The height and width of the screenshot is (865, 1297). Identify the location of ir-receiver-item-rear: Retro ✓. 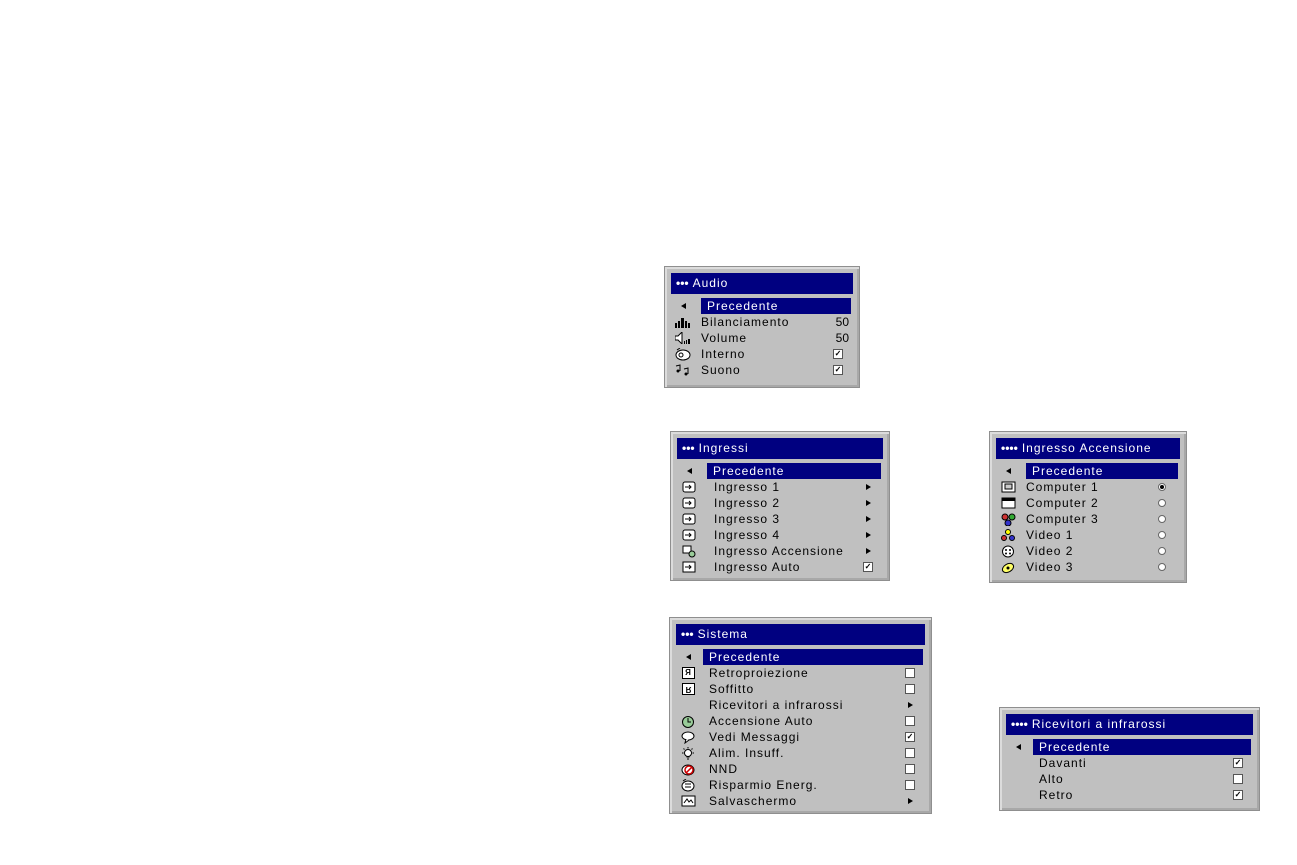
(1129, 795).